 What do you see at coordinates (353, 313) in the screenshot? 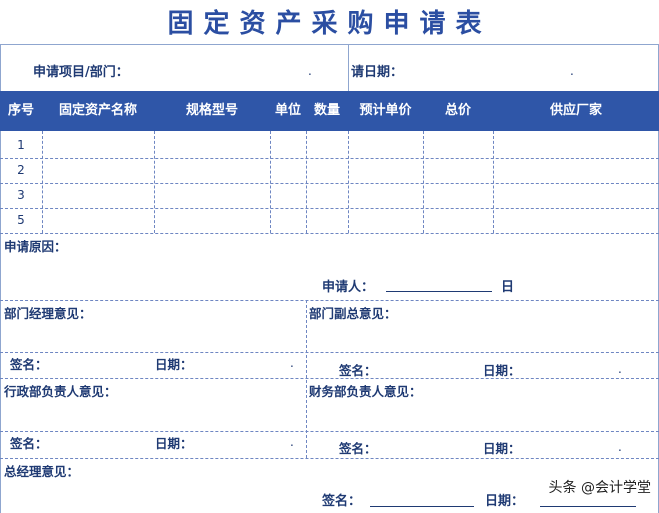
I see `dept-vp-opinion-label: 部门副总意见：` at bounding box center [353, 313].